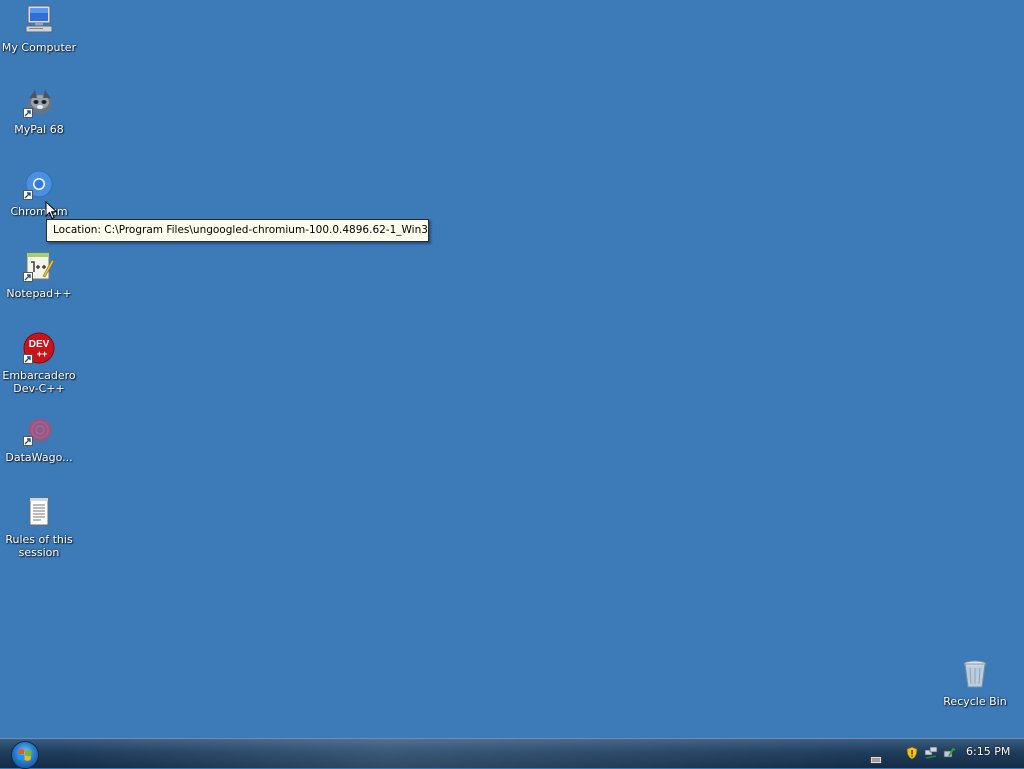 This screenshot has width=1024, height=769. I want to click on computer-icon, so click(39, 20).